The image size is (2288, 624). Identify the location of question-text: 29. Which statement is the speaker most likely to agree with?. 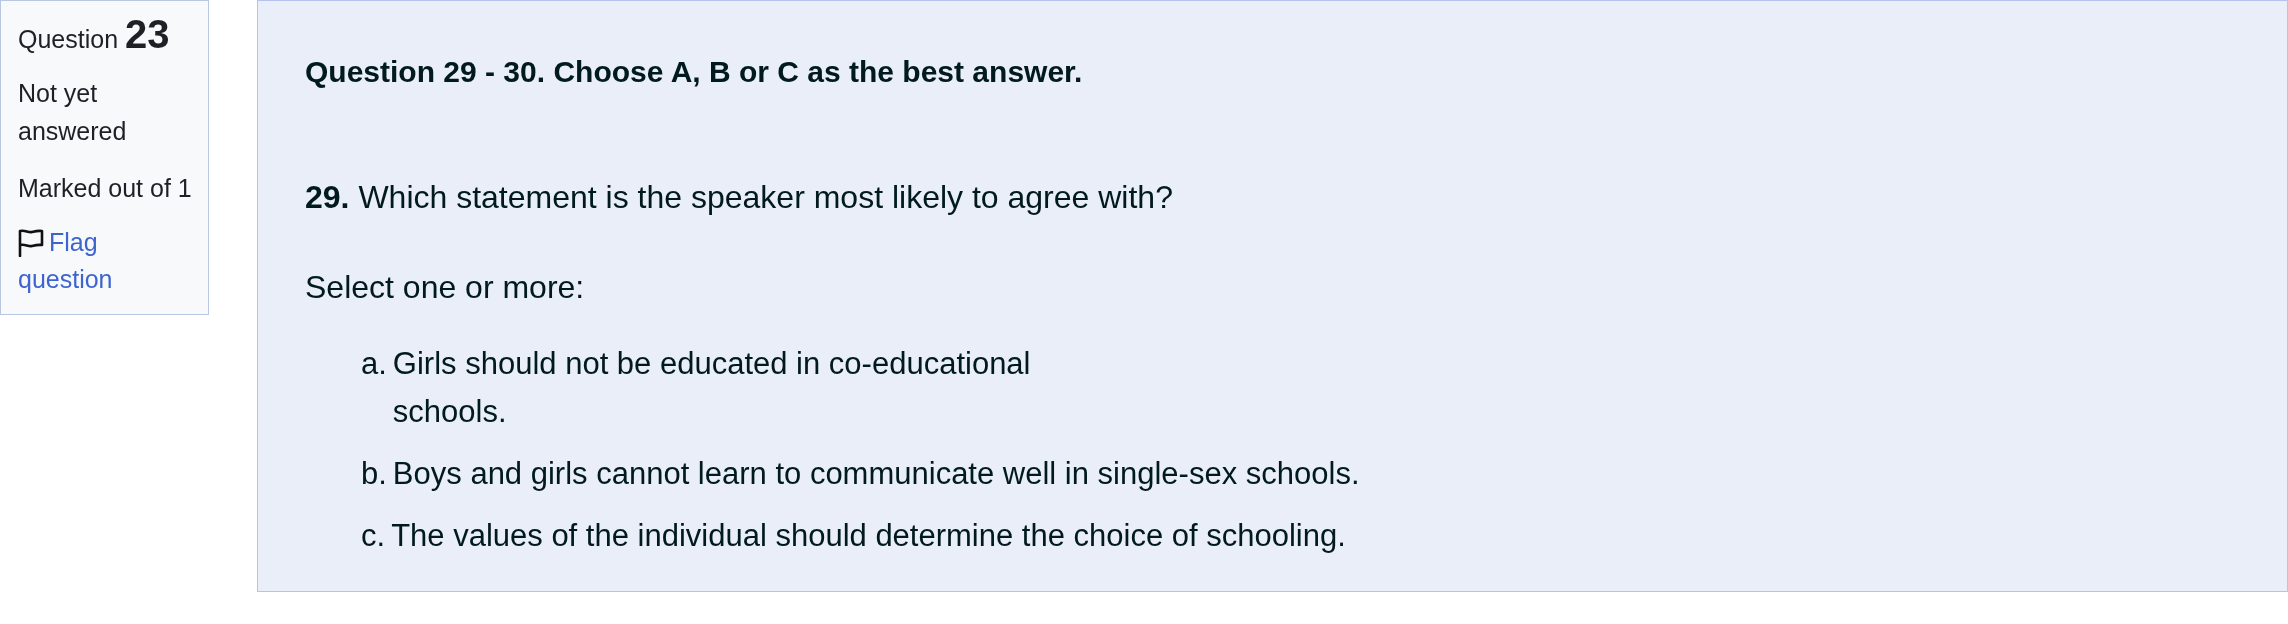
(739, 197).